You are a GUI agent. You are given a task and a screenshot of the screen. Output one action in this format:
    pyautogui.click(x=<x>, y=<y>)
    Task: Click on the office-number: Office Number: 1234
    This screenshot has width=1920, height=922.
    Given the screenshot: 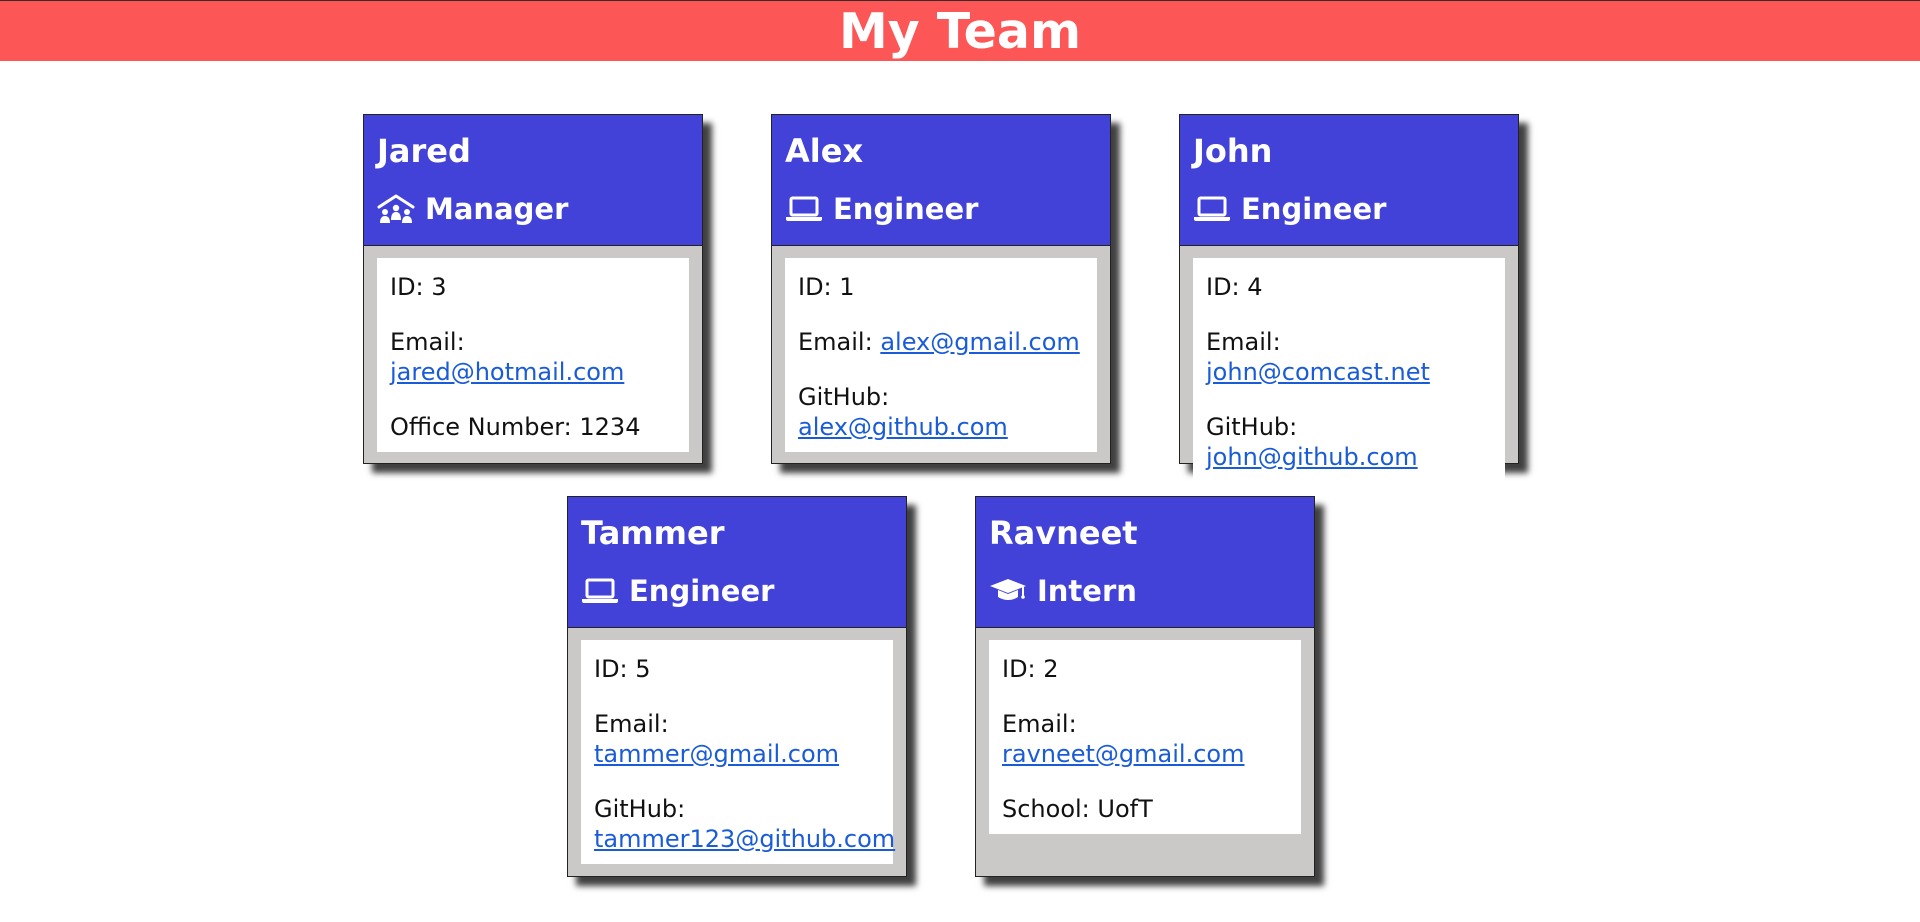 What is the action you would take?
    pyautogui.click(x=515, y=427)
    